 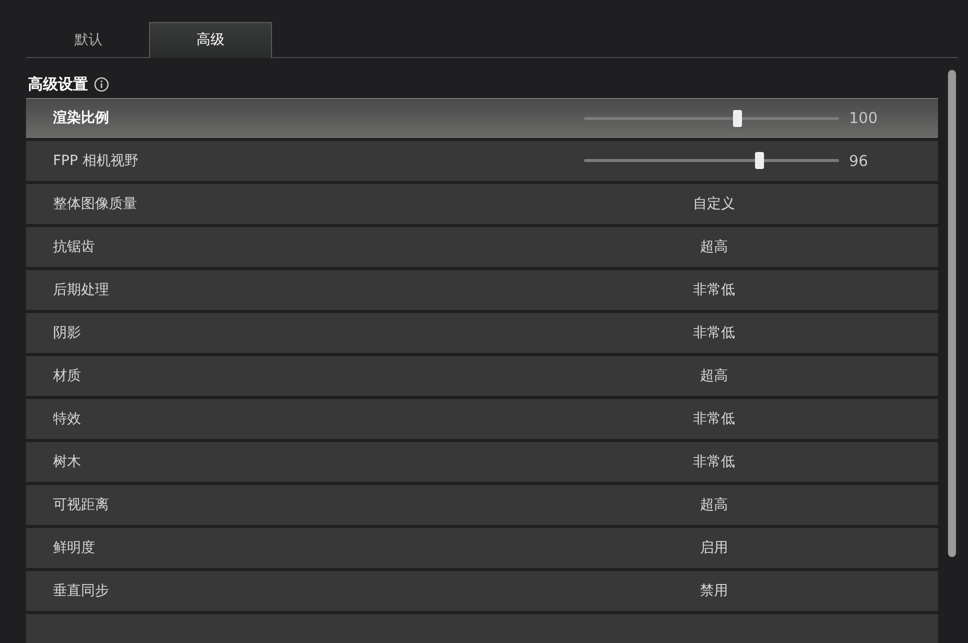 What do you see at coordinates (67, 462) in the screenshot?
I see `setting-label: 树木` at bounding box center [67, 462].